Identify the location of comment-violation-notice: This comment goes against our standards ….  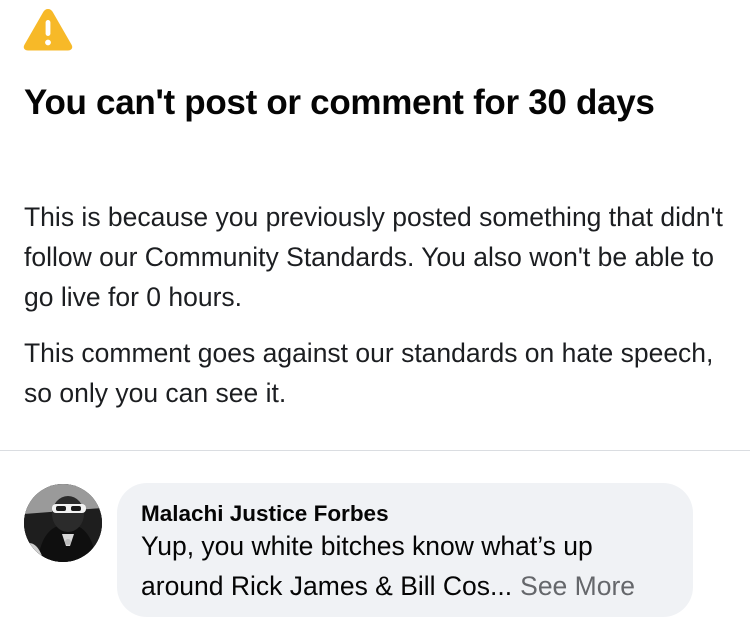
(369, 373).